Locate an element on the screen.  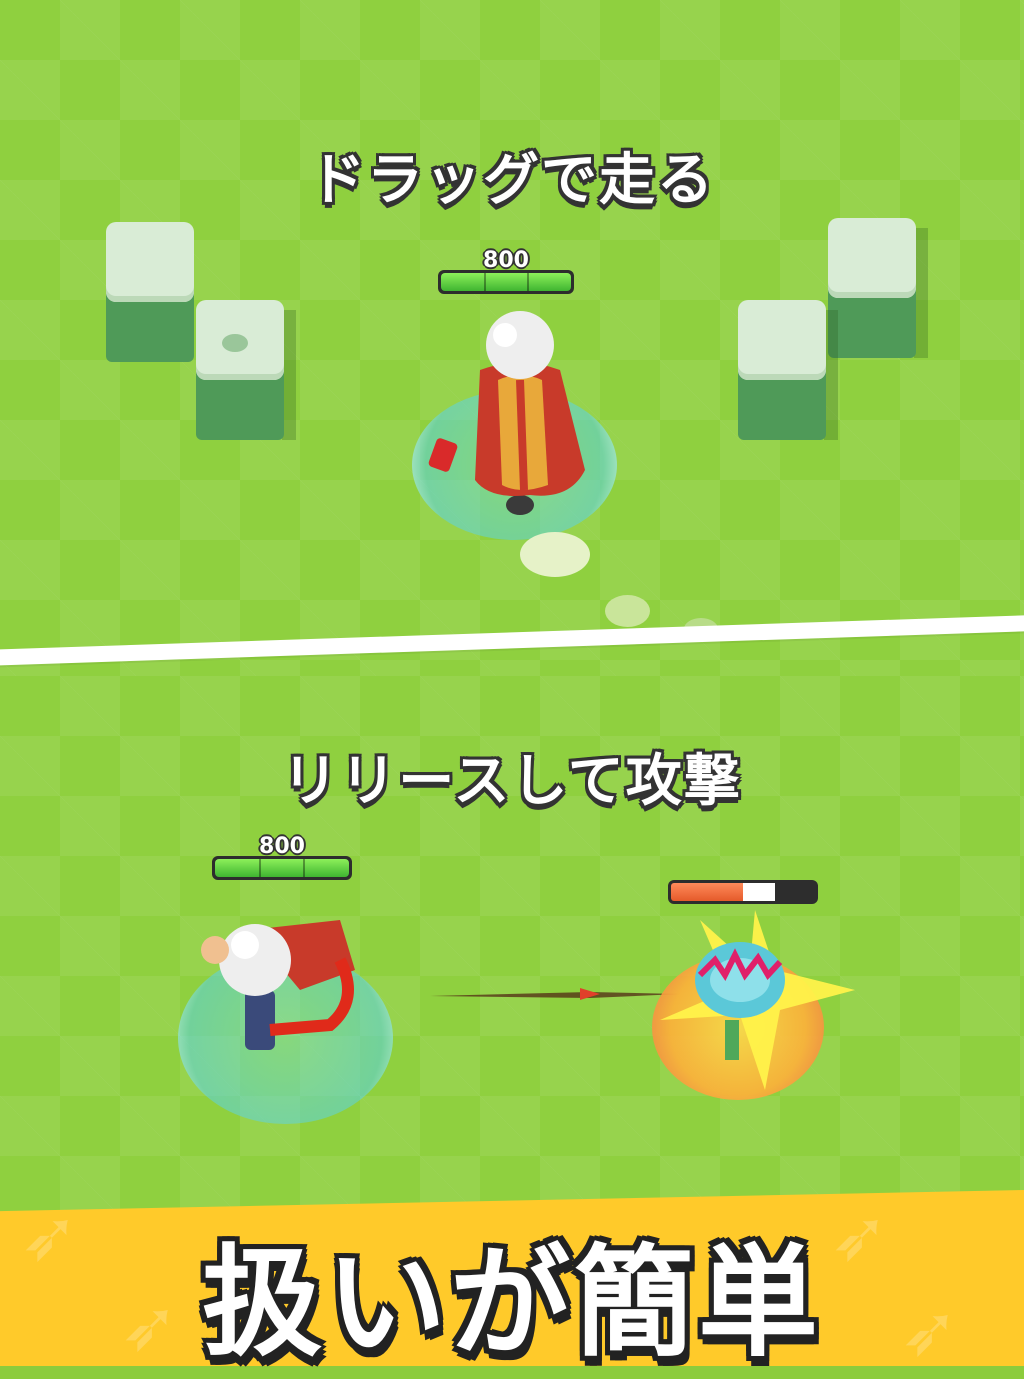
caption-release-to-attack: リリースして攻撃 is located at coordinates (512, 781).